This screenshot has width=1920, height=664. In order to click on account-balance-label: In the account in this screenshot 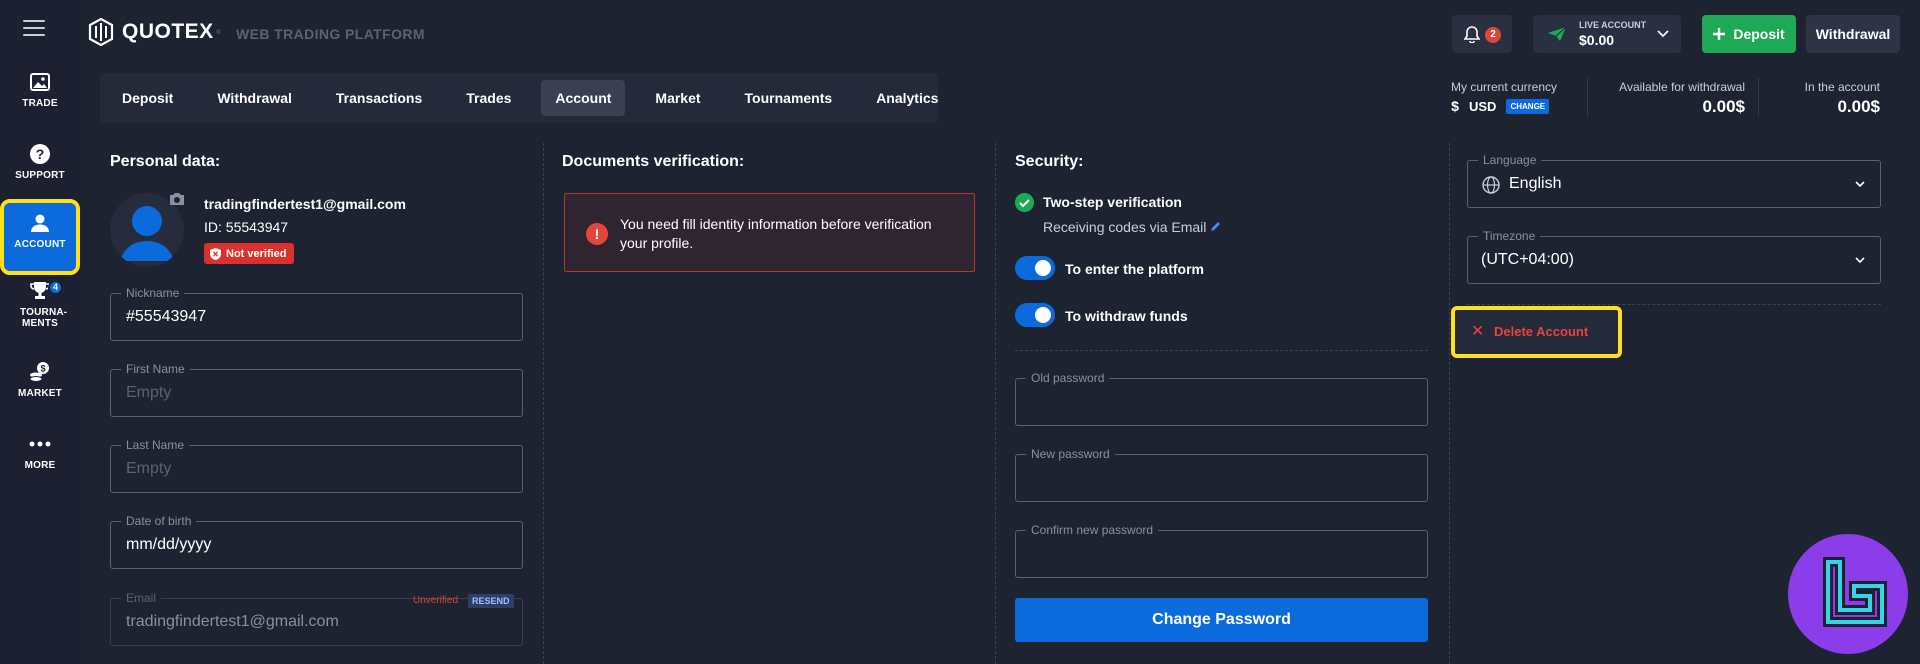, I will do `click(1842, 87)`.